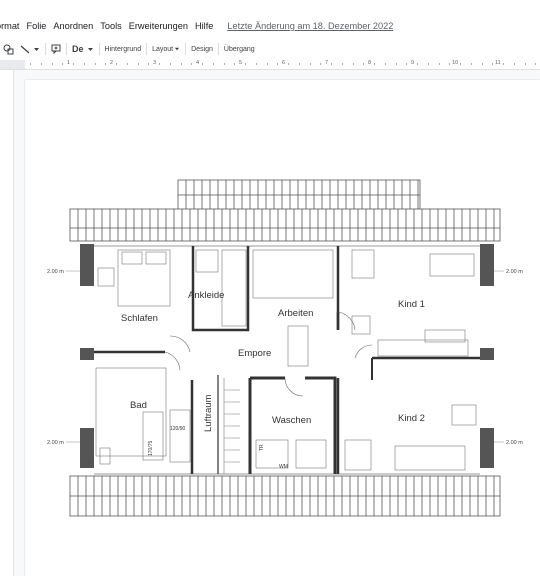 This screenshot has width=540, height=576. Describe the element at coordinates (73, 26) in the screenshot. I see `menu-anordnen: Anordnen` at that location.